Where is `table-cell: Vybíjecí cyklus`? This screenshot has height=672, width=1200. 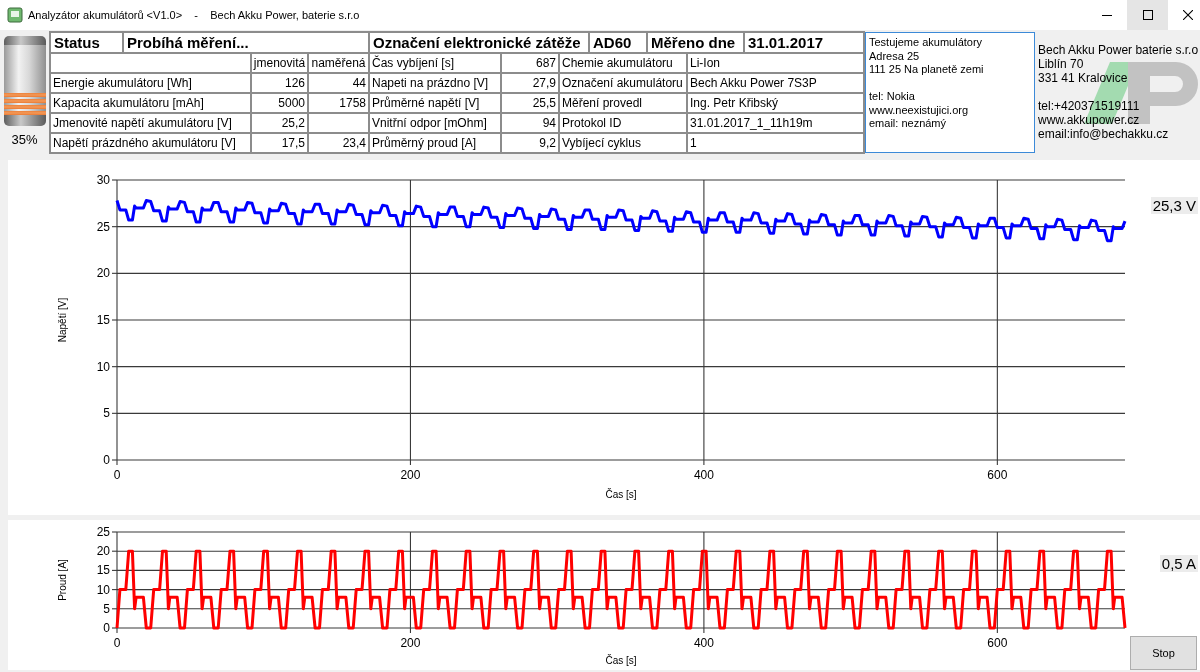
table-cell: Vybíjecí cyklus is located at coordinates (623, 143).